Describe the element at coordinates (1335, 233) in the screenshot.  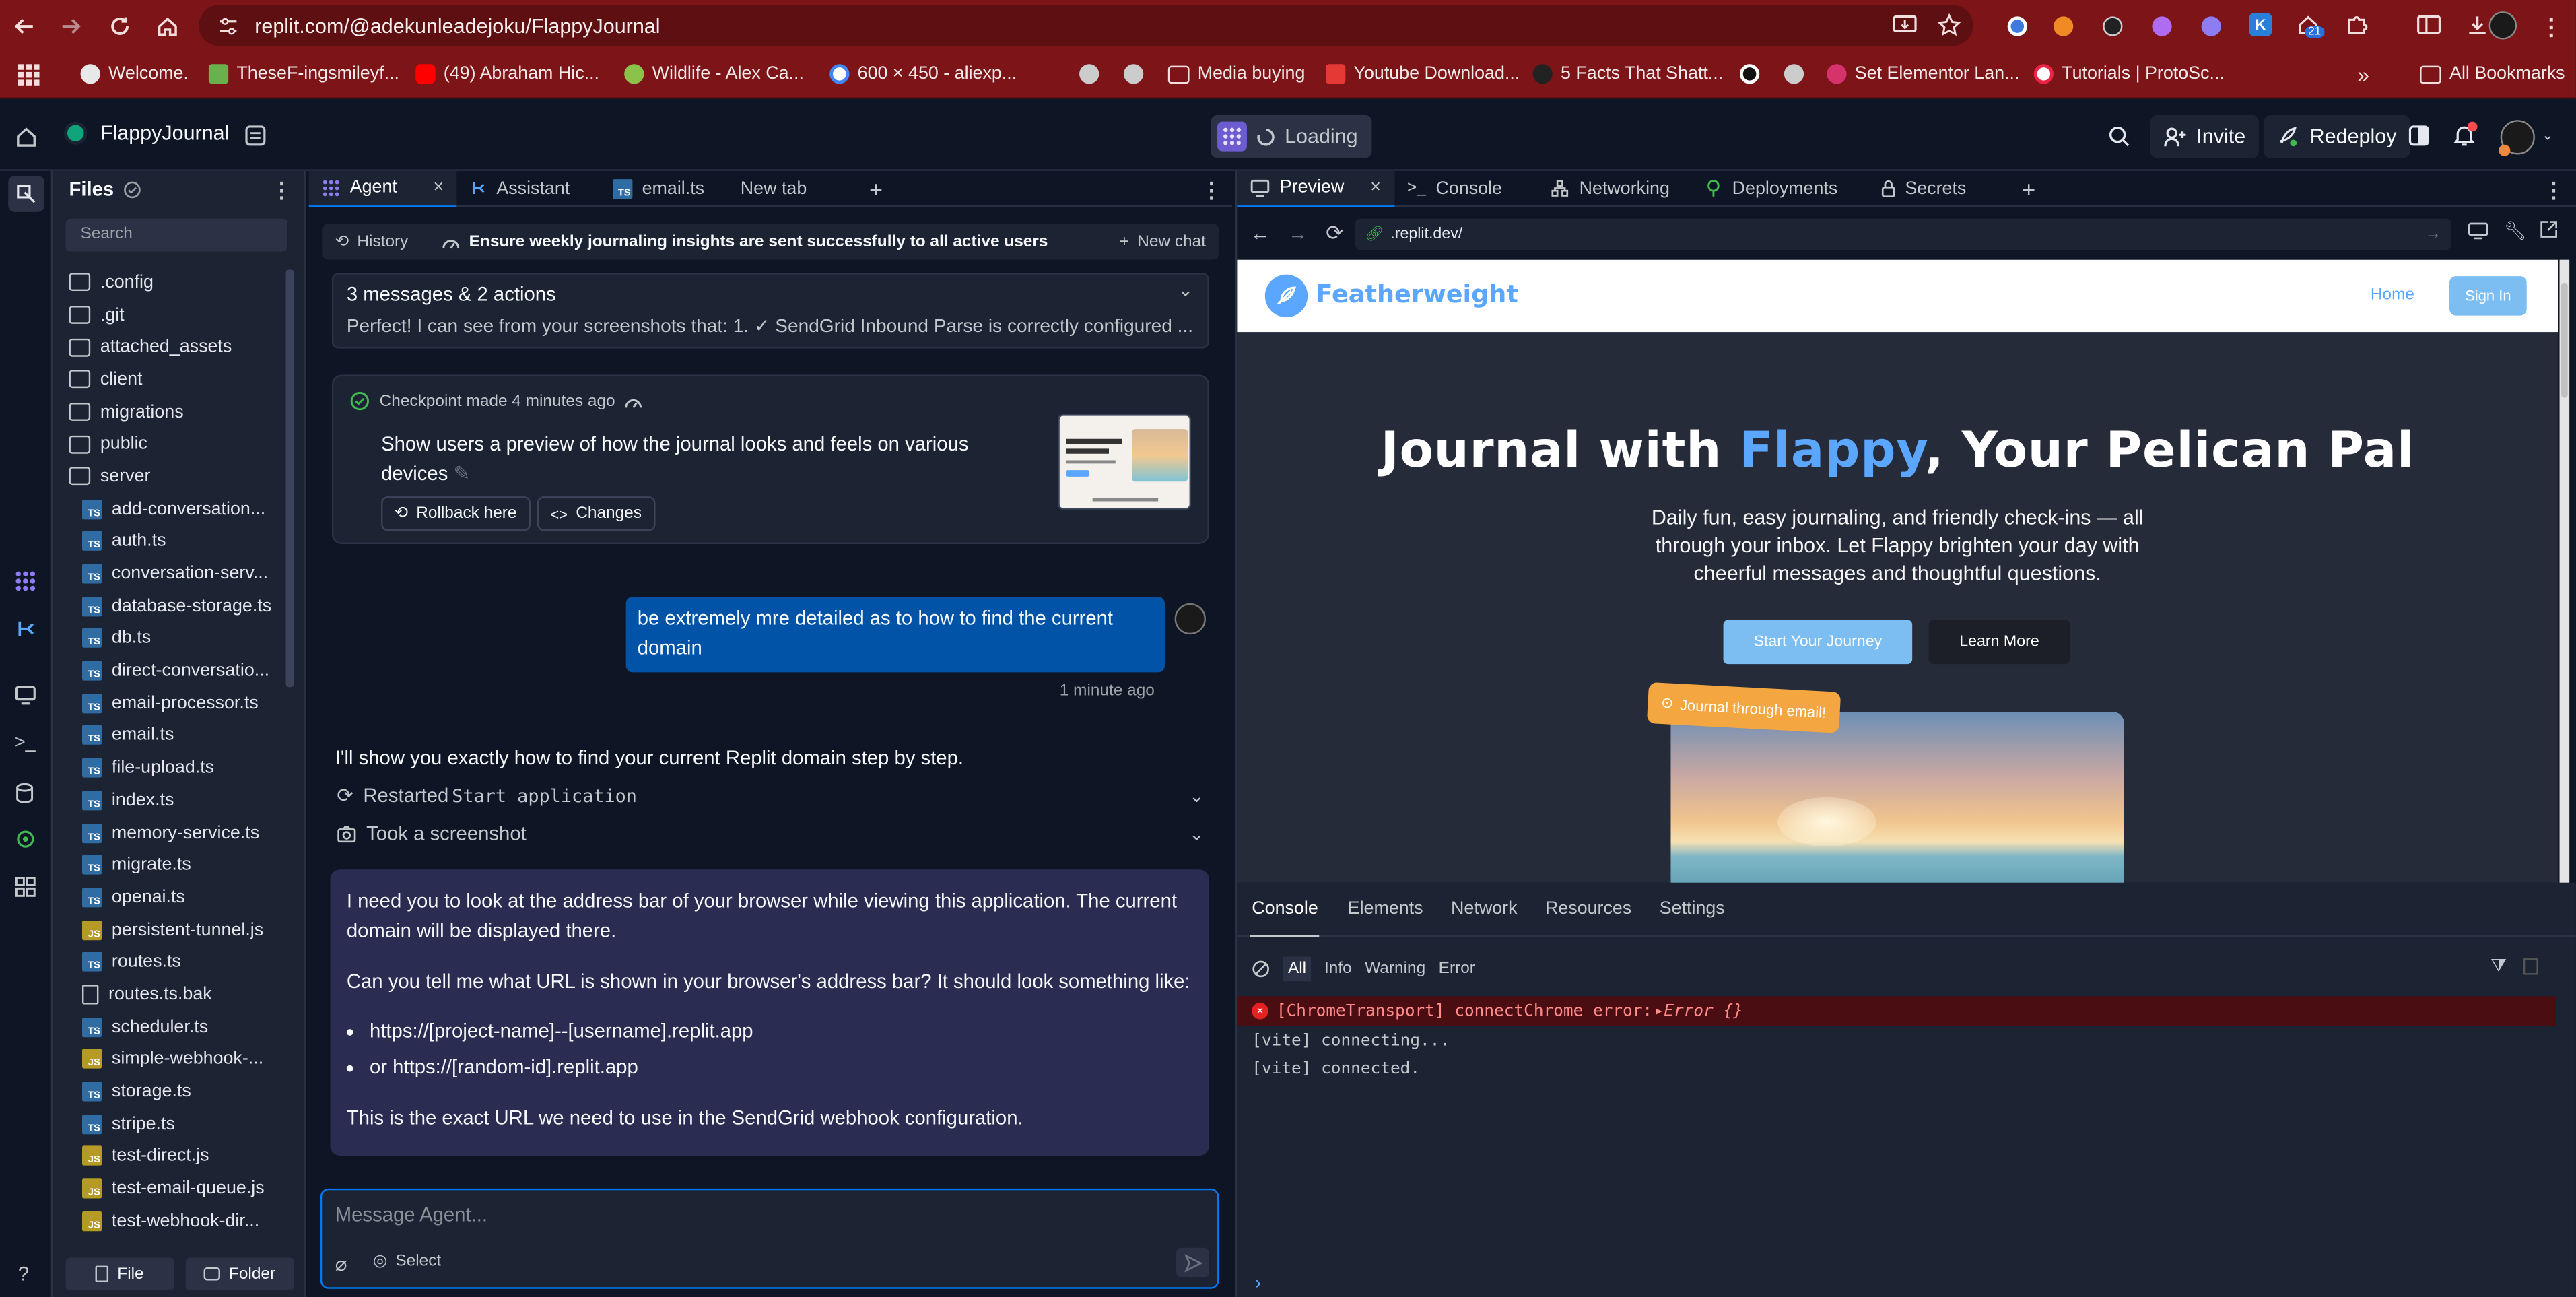
I see `reload-icon: ⟳` at that location.